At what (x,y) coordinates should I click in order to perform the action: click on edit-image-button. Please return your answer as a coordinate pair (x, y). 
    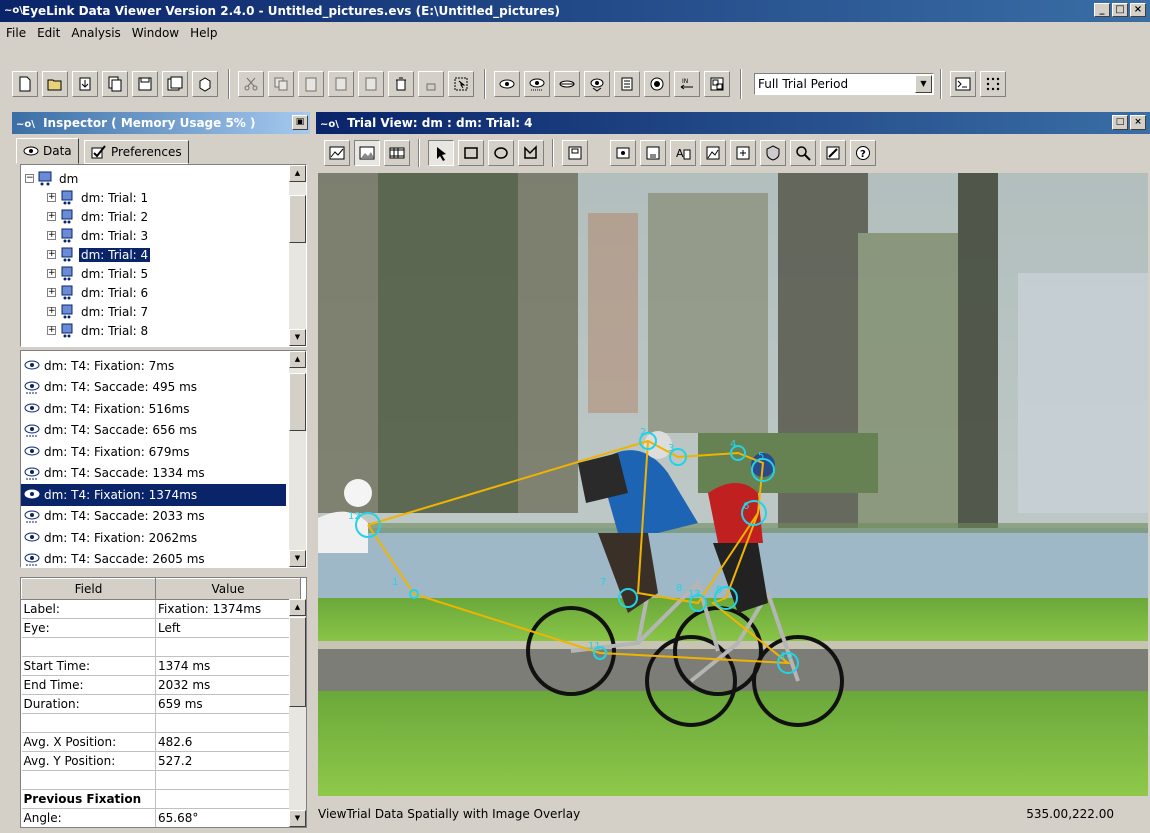
    Looking at the image, I should click on (833, 153).